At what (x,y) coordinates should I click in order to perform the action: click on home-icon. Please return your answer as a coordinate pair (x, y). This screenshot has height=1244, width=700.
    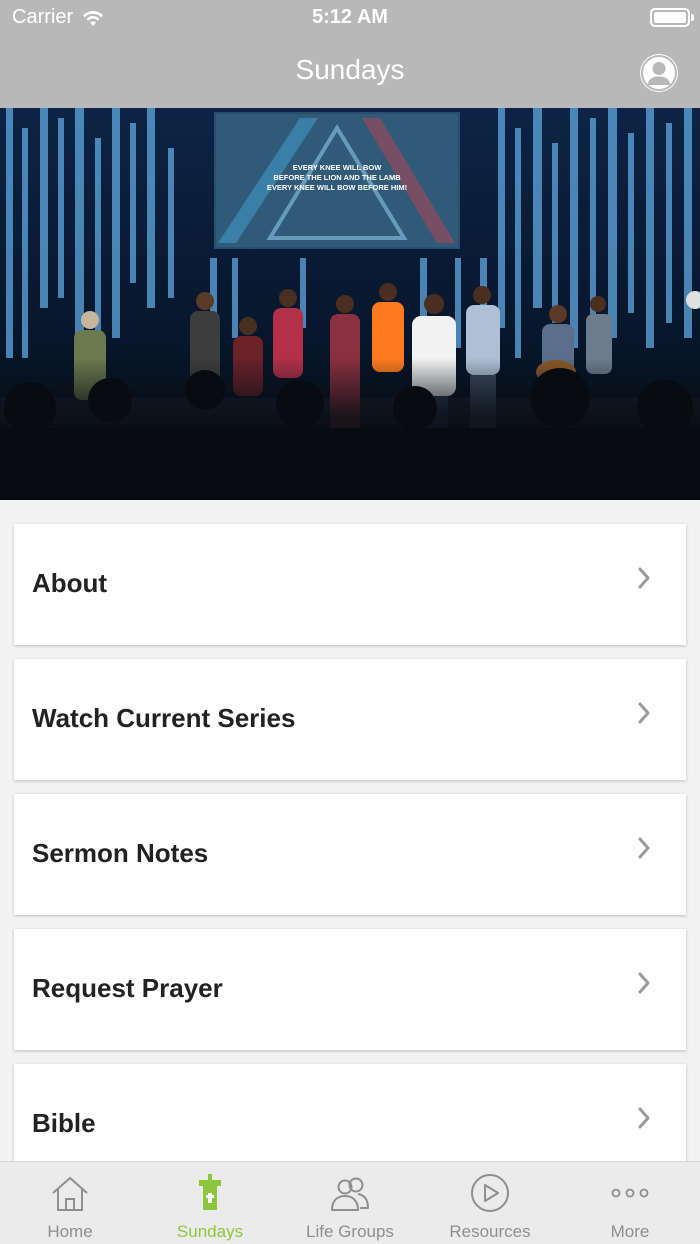
    Looking at the image, I should click on (70, 1194).